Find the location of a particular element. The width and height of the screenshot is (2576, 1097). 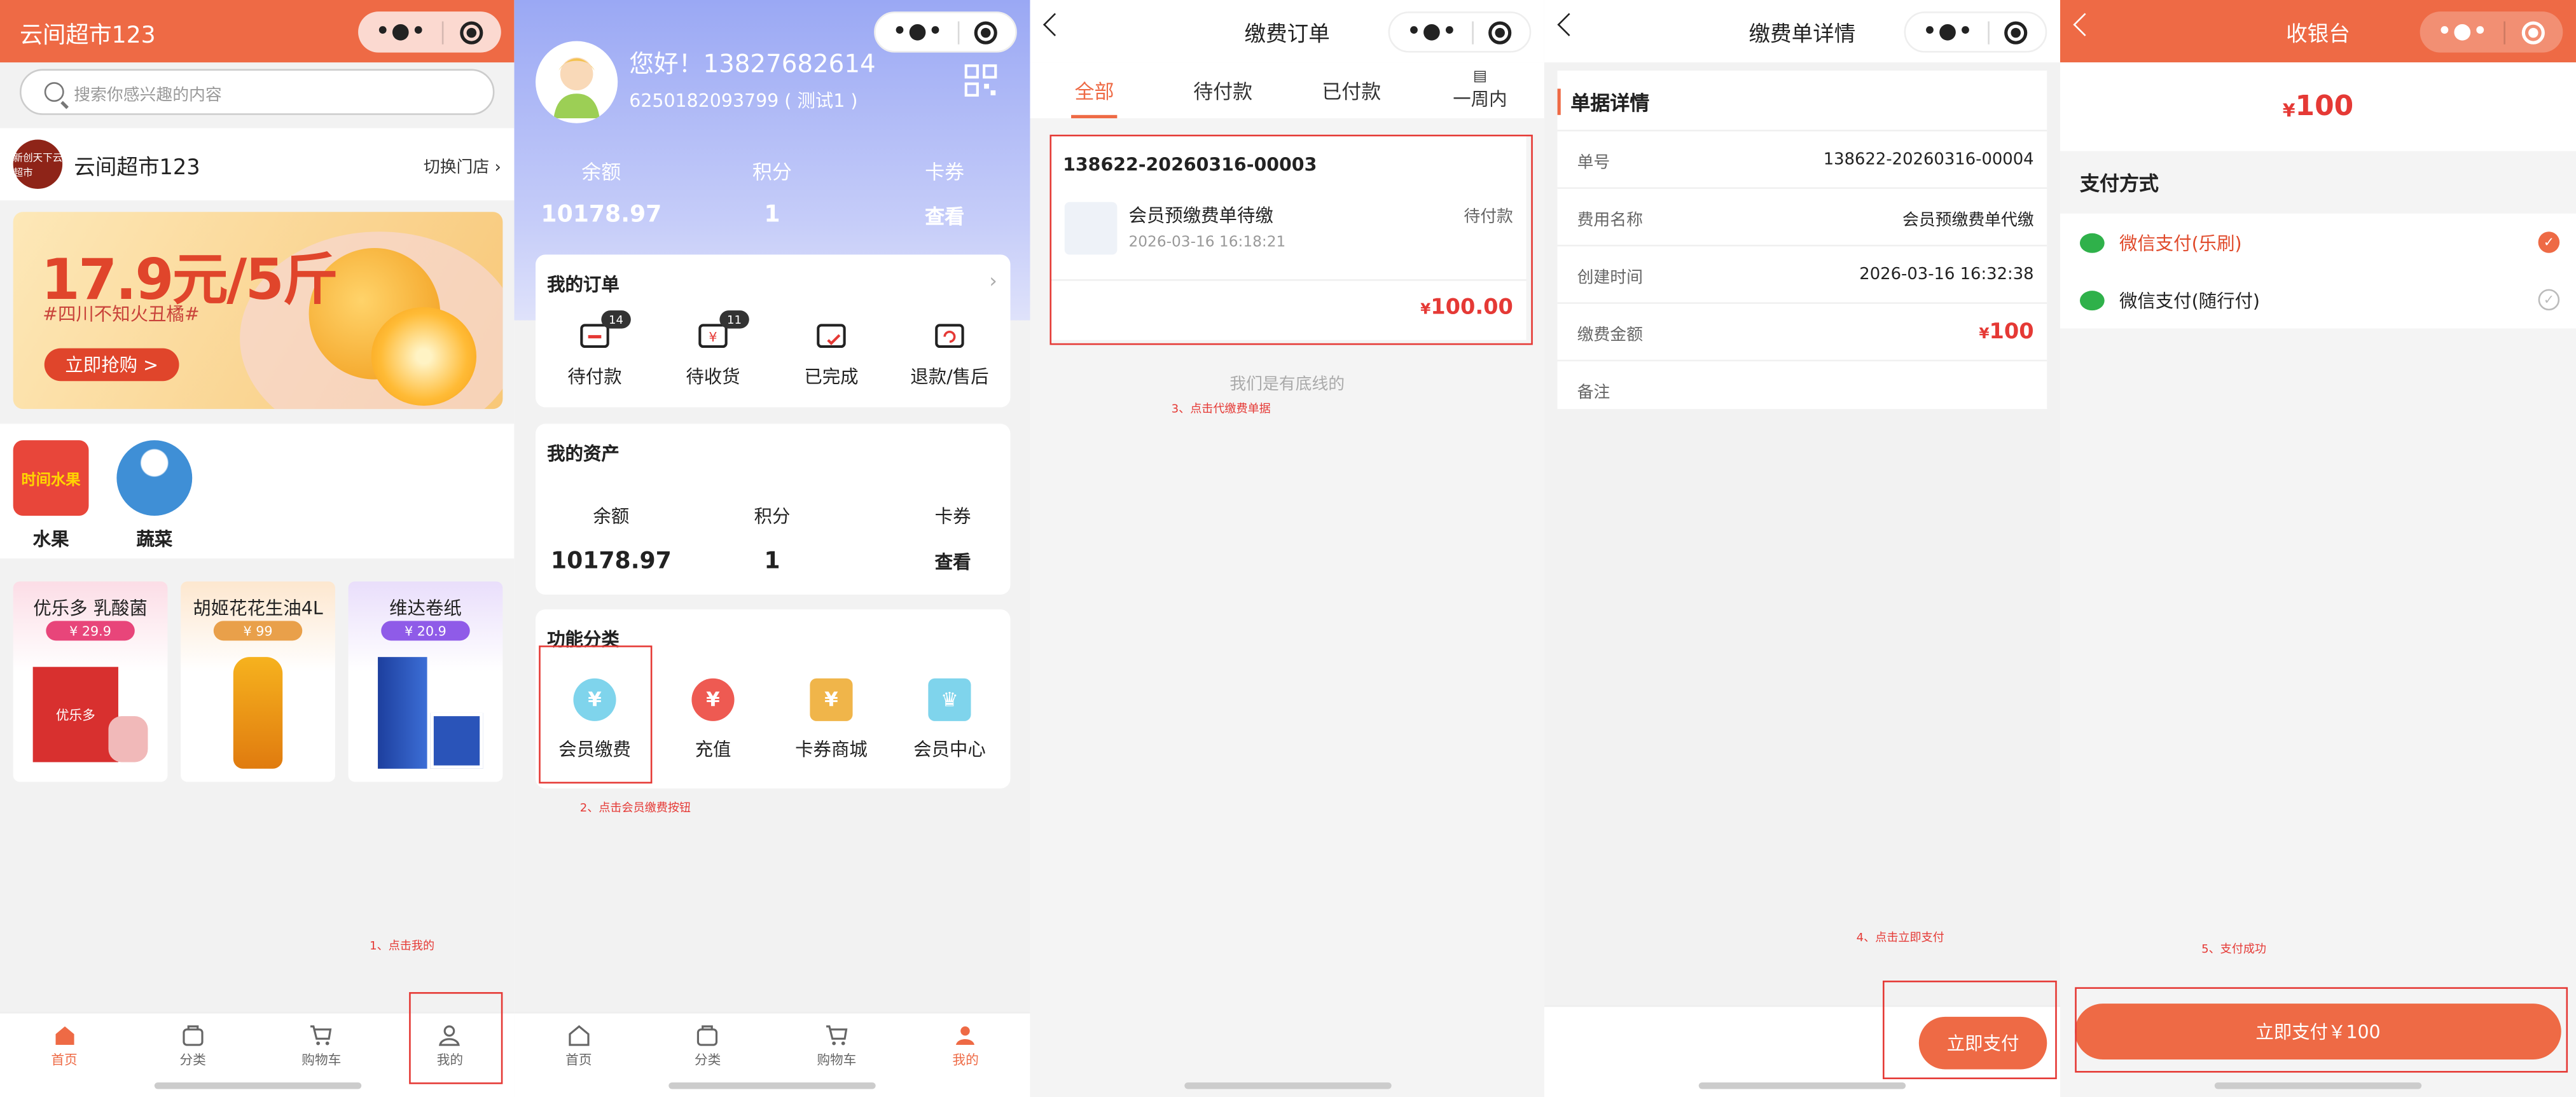

detail-row: 备注 is located at coordinates (1802, 388).